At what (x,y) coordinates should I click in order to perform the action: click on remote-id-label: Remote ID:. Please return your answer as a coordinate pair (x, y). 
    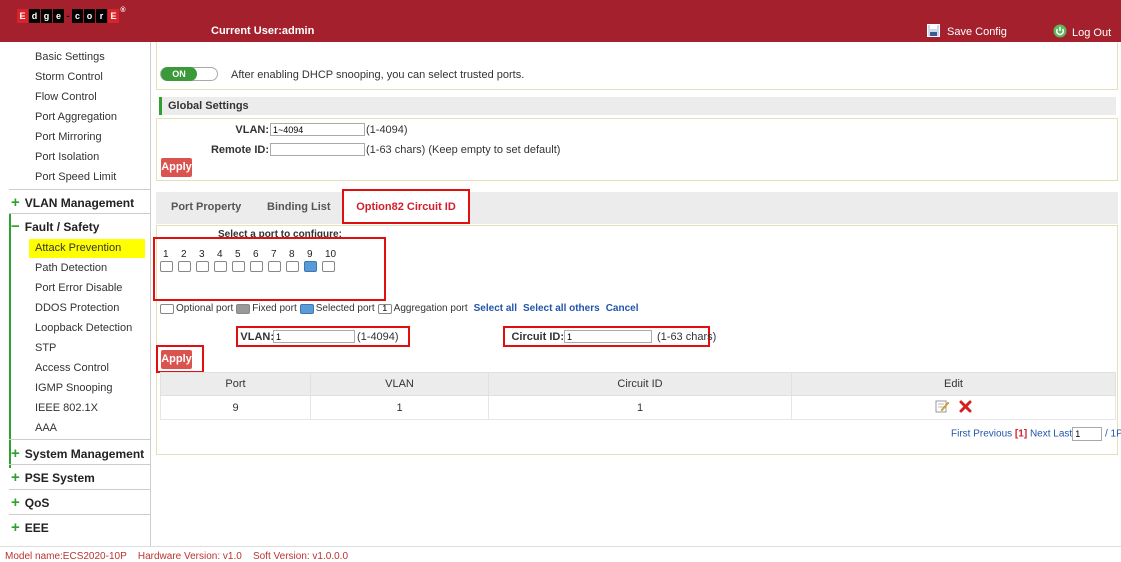
    Looking at the image, I should click on (239, 150).